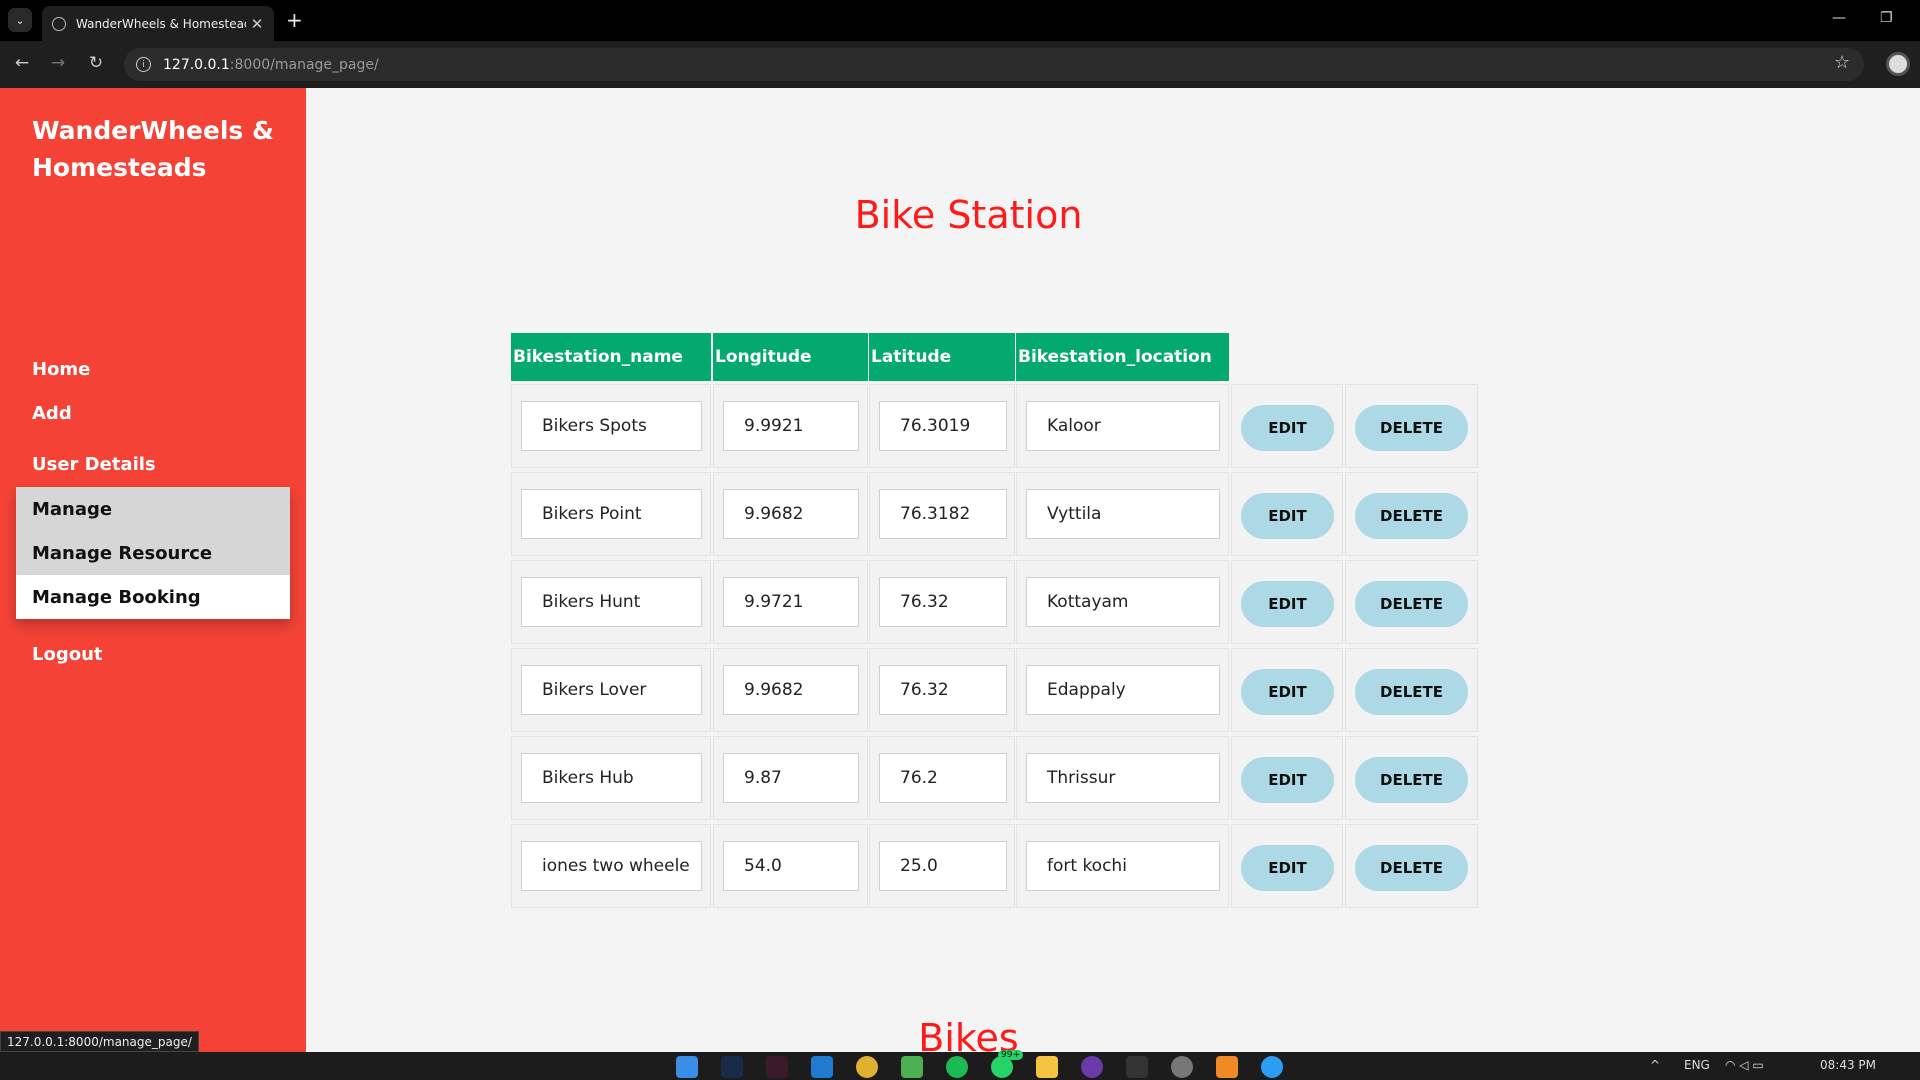  I want to click on sidebar-item-logout: Logout, so click(67, 654).